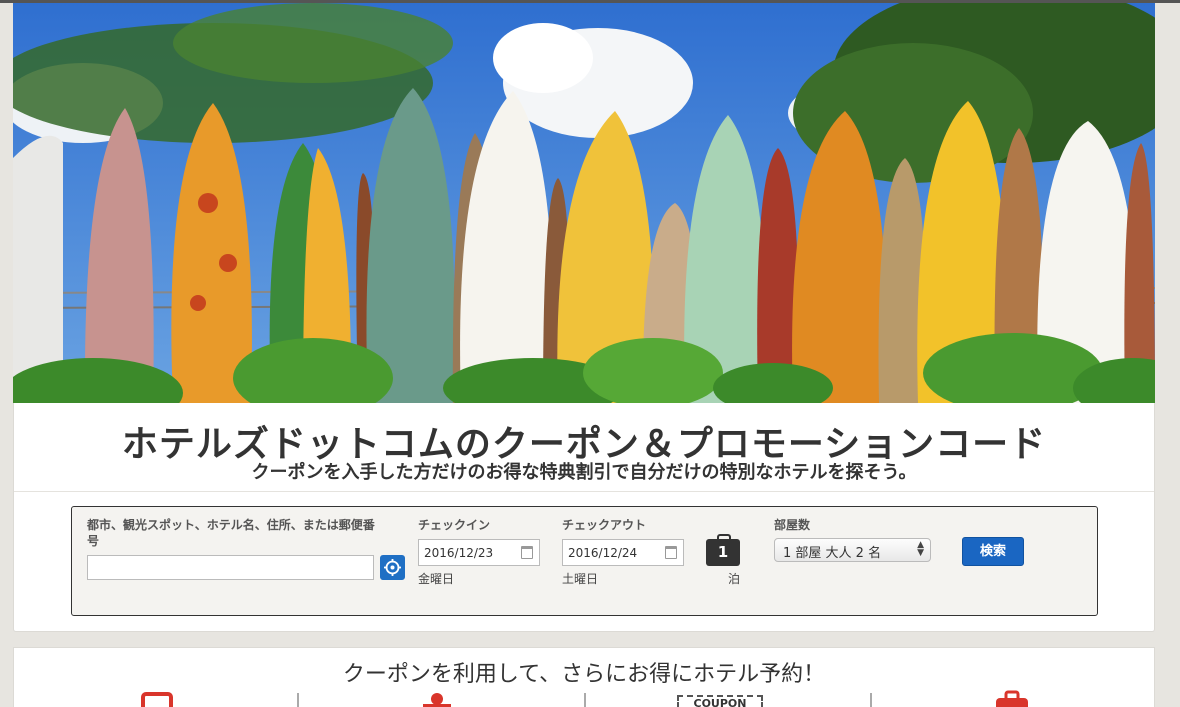 The height and width of the screenshot is (707, 1180). I want to click on select-arrows-icon: ▲ ▼, so click(920, 549).